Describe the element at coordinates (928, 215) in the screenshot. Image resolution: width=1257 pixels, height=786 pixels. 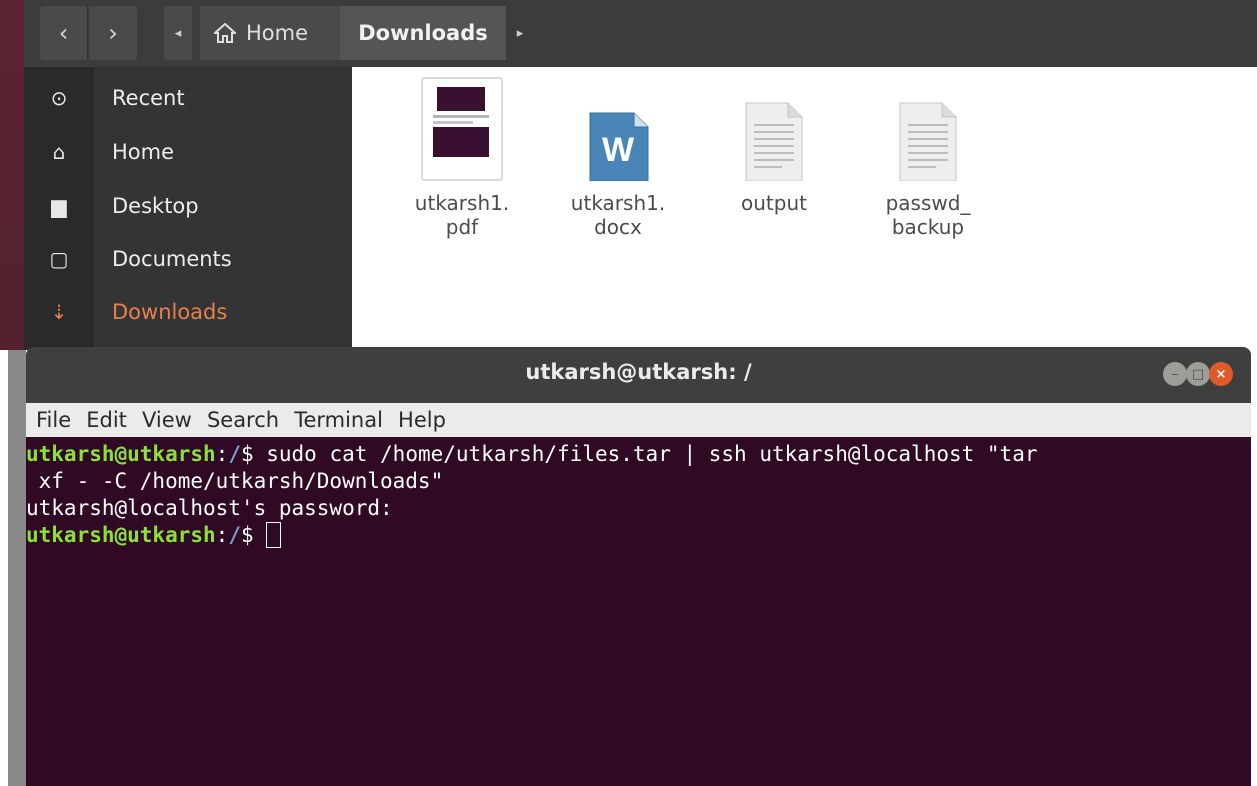
I see `file-name: passwd_ backup` at that location.